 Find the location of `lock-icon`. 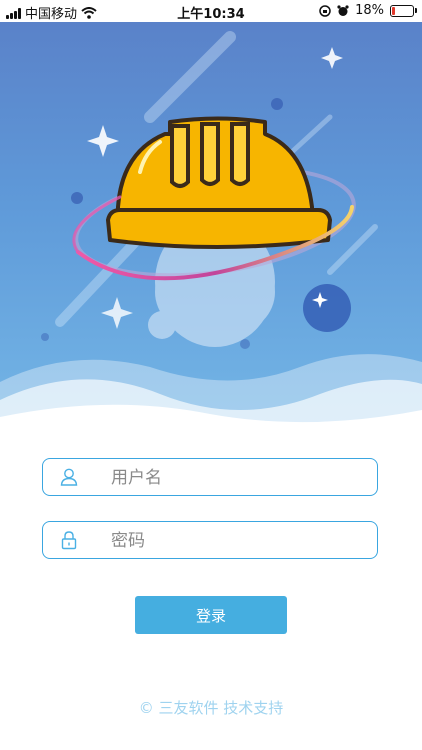

lock-icon is located at coordinates (69, 540).